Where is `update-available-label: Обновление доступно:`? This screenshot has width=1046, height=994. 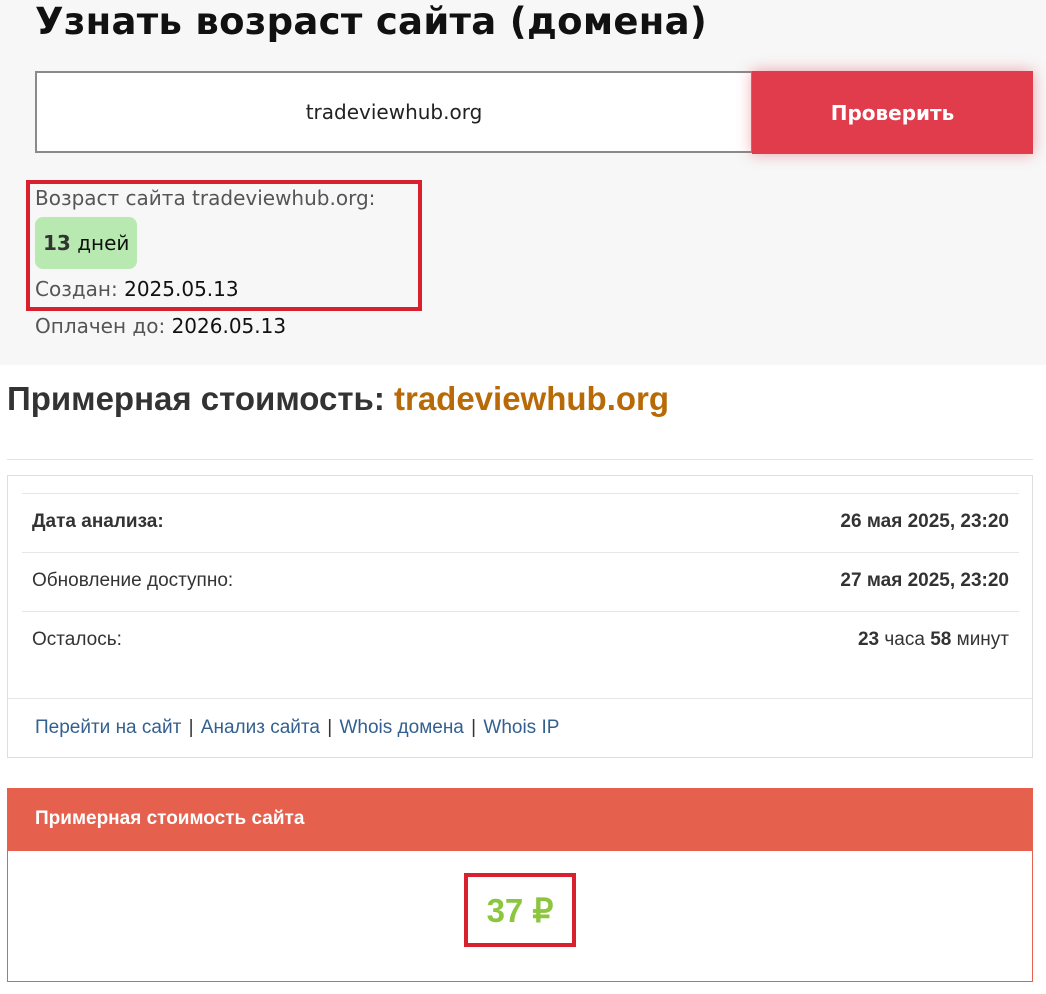
update-available-label: Обновление доступно: is located at coordinates (133, 580).